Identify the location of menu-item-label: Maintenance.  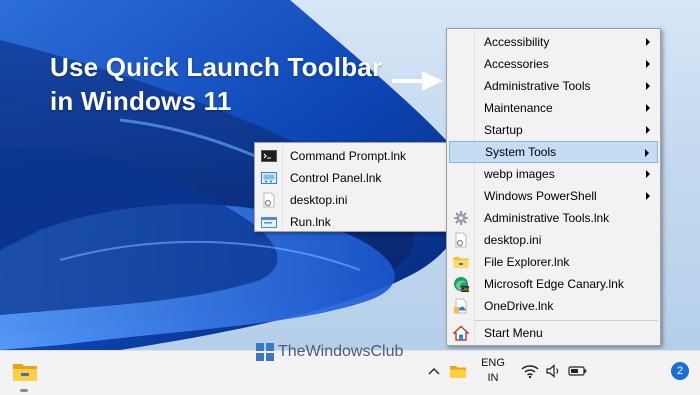
(518, 108).